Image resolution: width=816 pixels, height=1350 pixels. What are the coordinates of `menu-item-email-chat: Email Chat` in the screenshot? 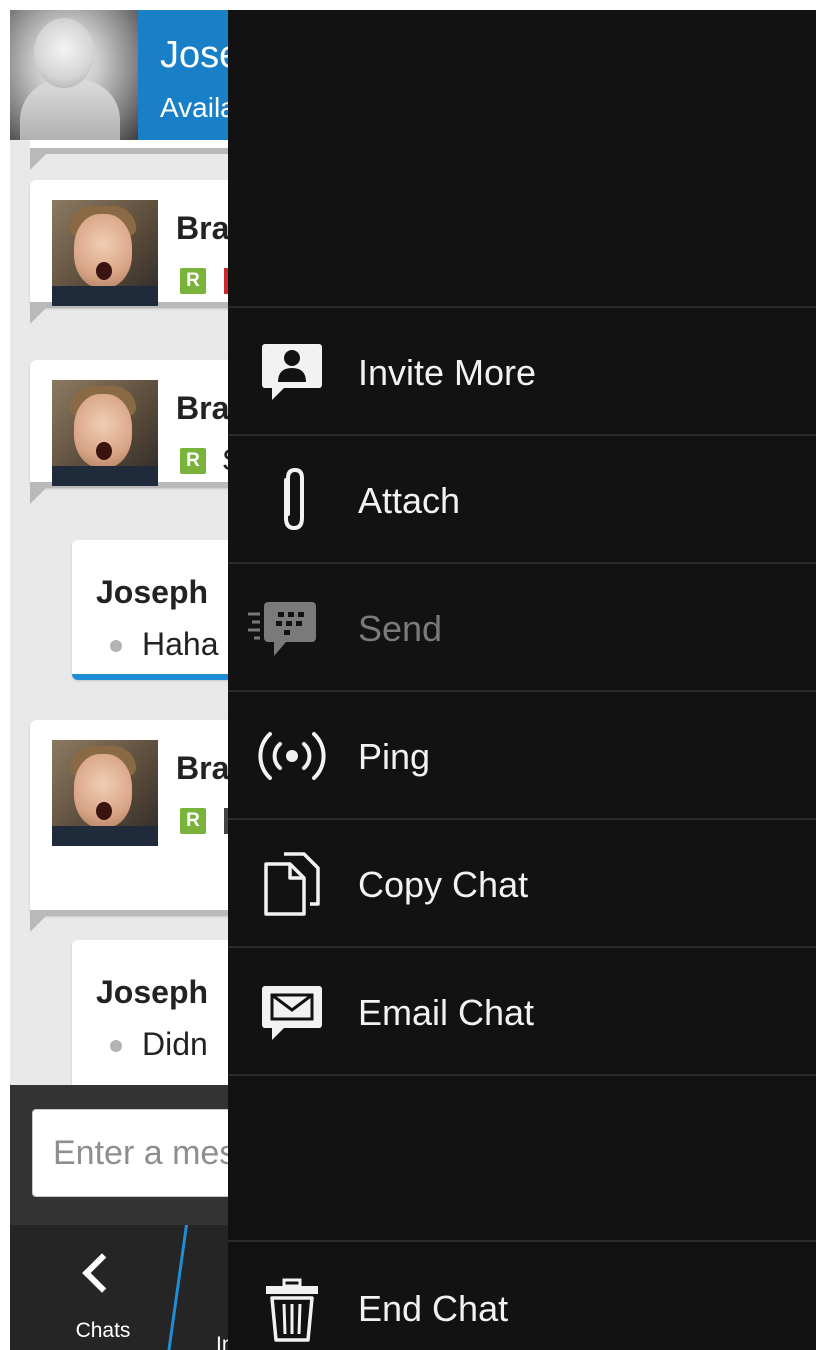 It's located at (522, 1010).